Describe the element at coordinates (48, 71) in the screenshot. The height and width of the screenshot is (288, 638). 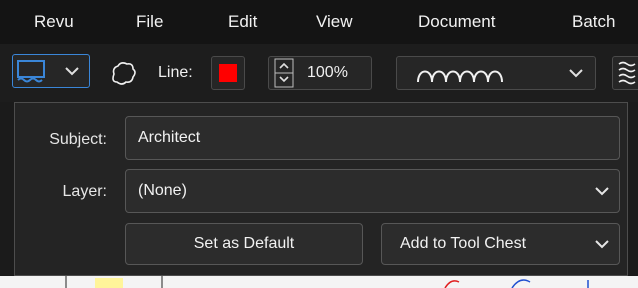
I see `markup-style-dropdown-icon` at that location.